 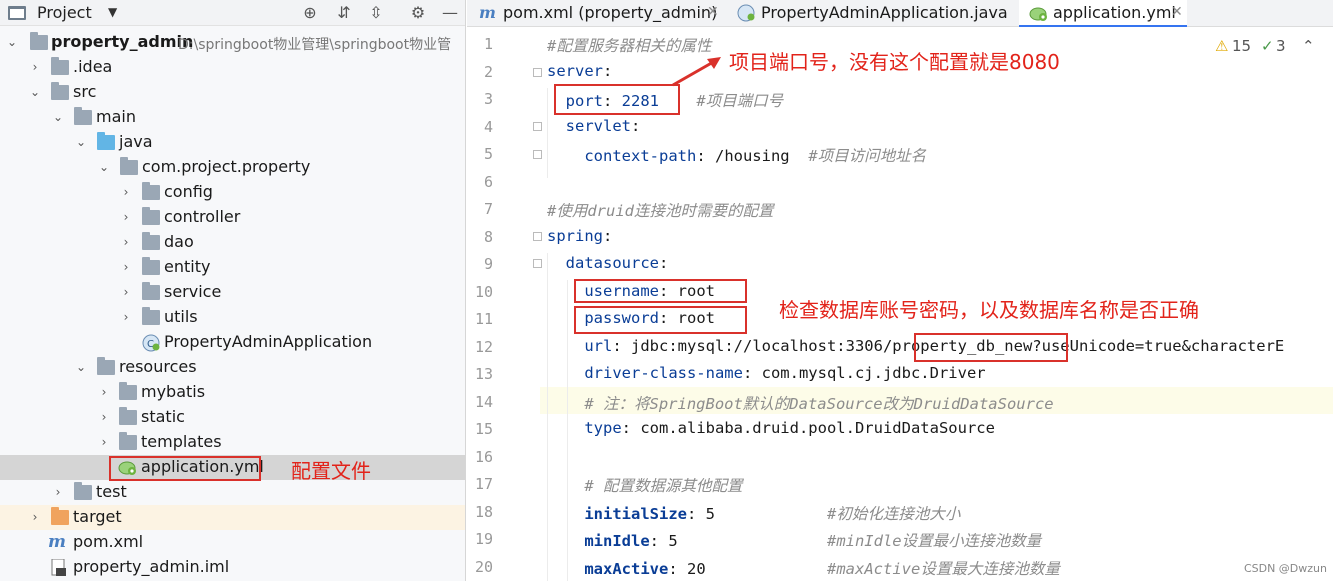 What do you see at coordinates (344, 13) in the screenshot?
I see `expand-all-icon: ⇵` at bounding box center [344, 13].